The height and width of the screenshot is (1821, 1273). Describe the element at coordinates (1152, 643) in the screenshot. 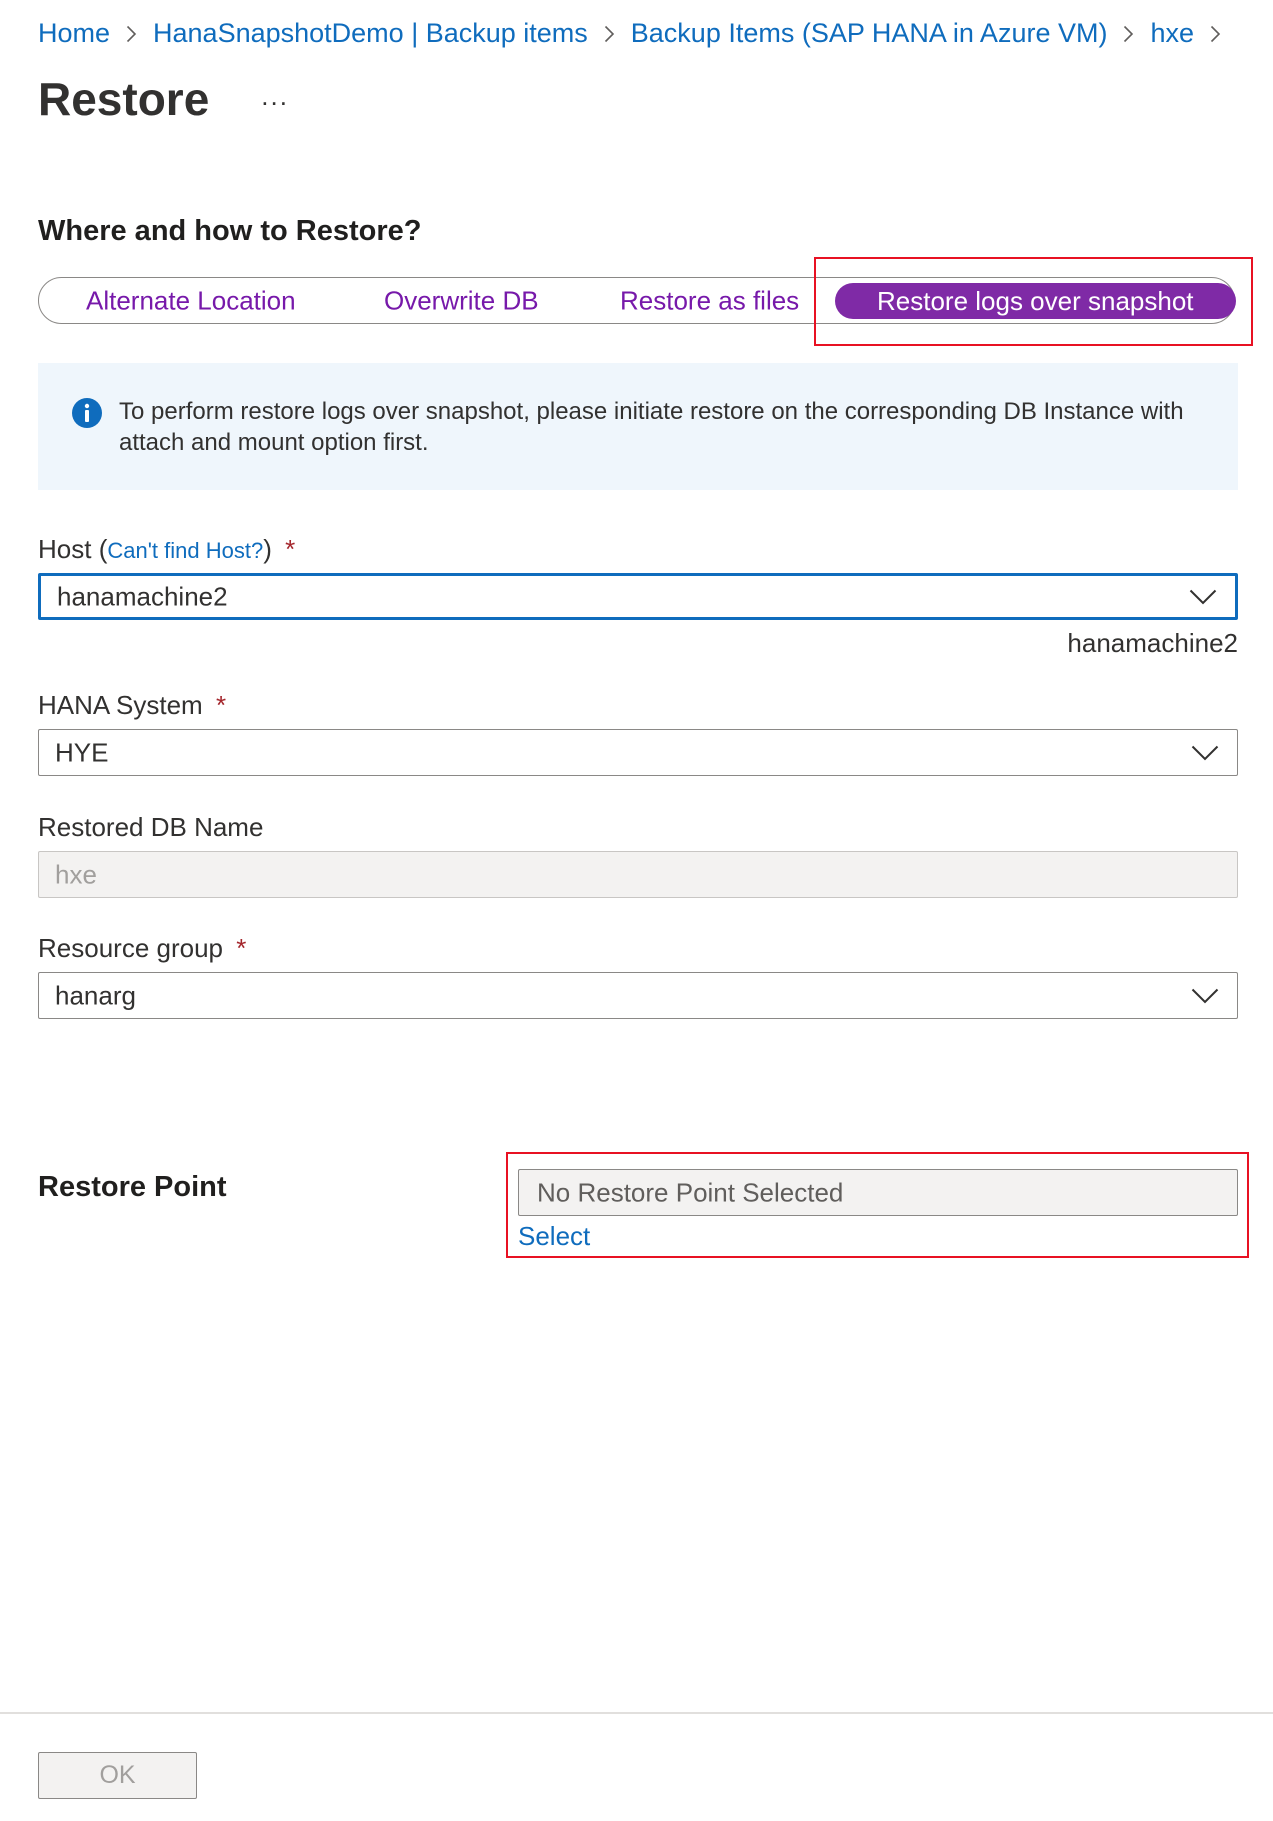

I see `host-helper-text: hanamachine2` at that location.